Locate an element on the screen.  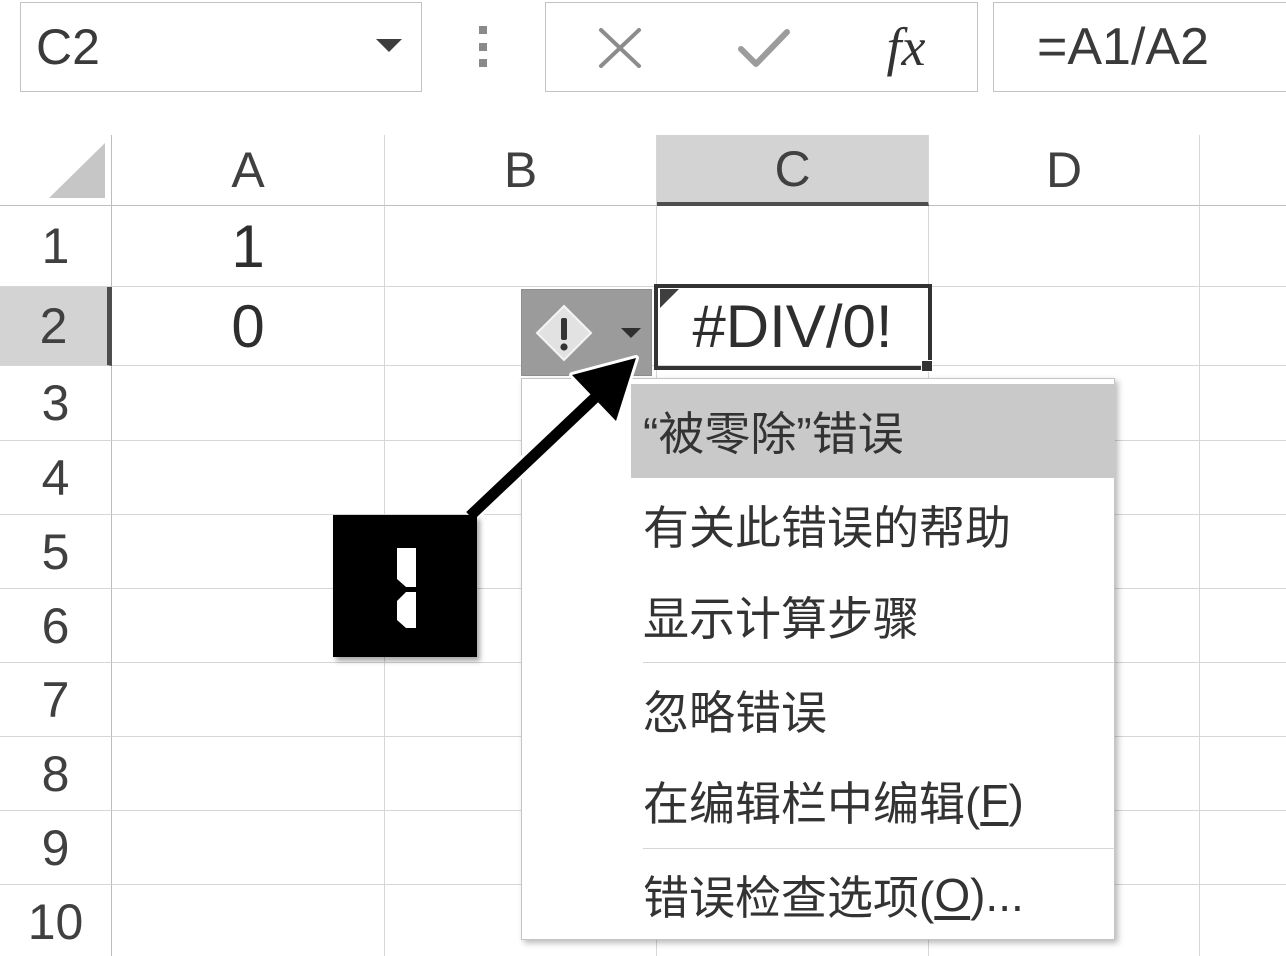
formula-input: =A1/A2 is located at coordinates (1139, 47).